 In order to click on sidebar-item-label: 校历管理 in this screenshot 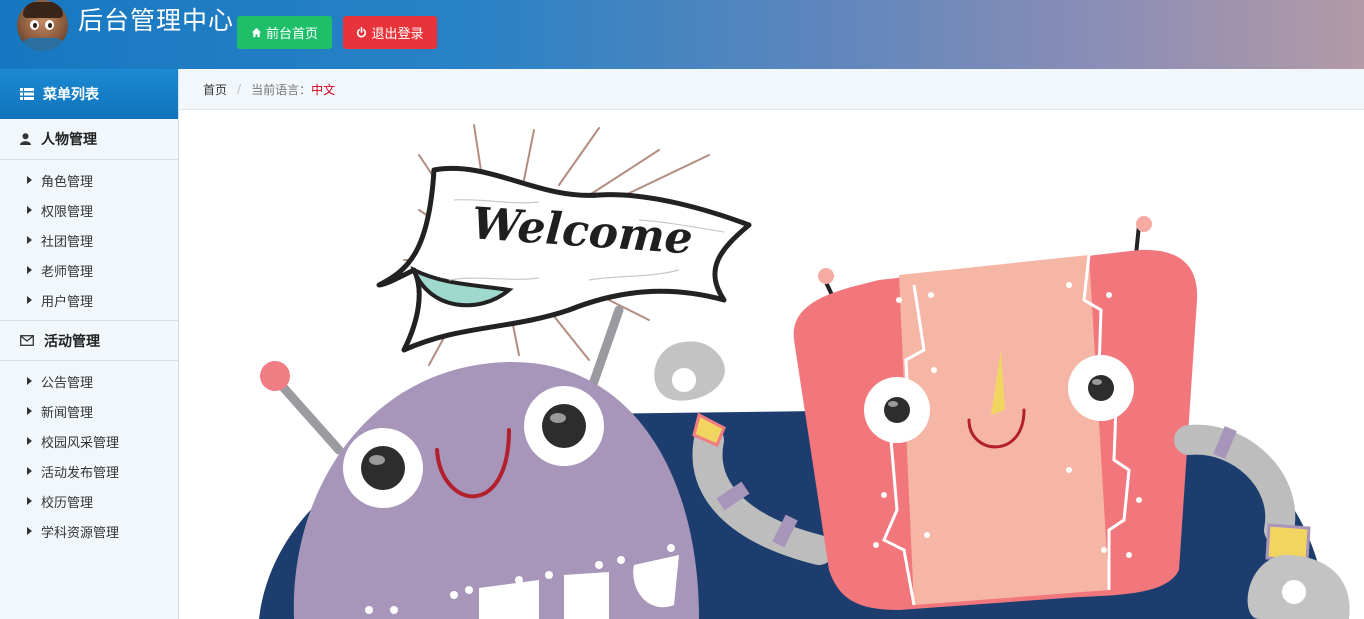, I will do `click(67, 503)`.